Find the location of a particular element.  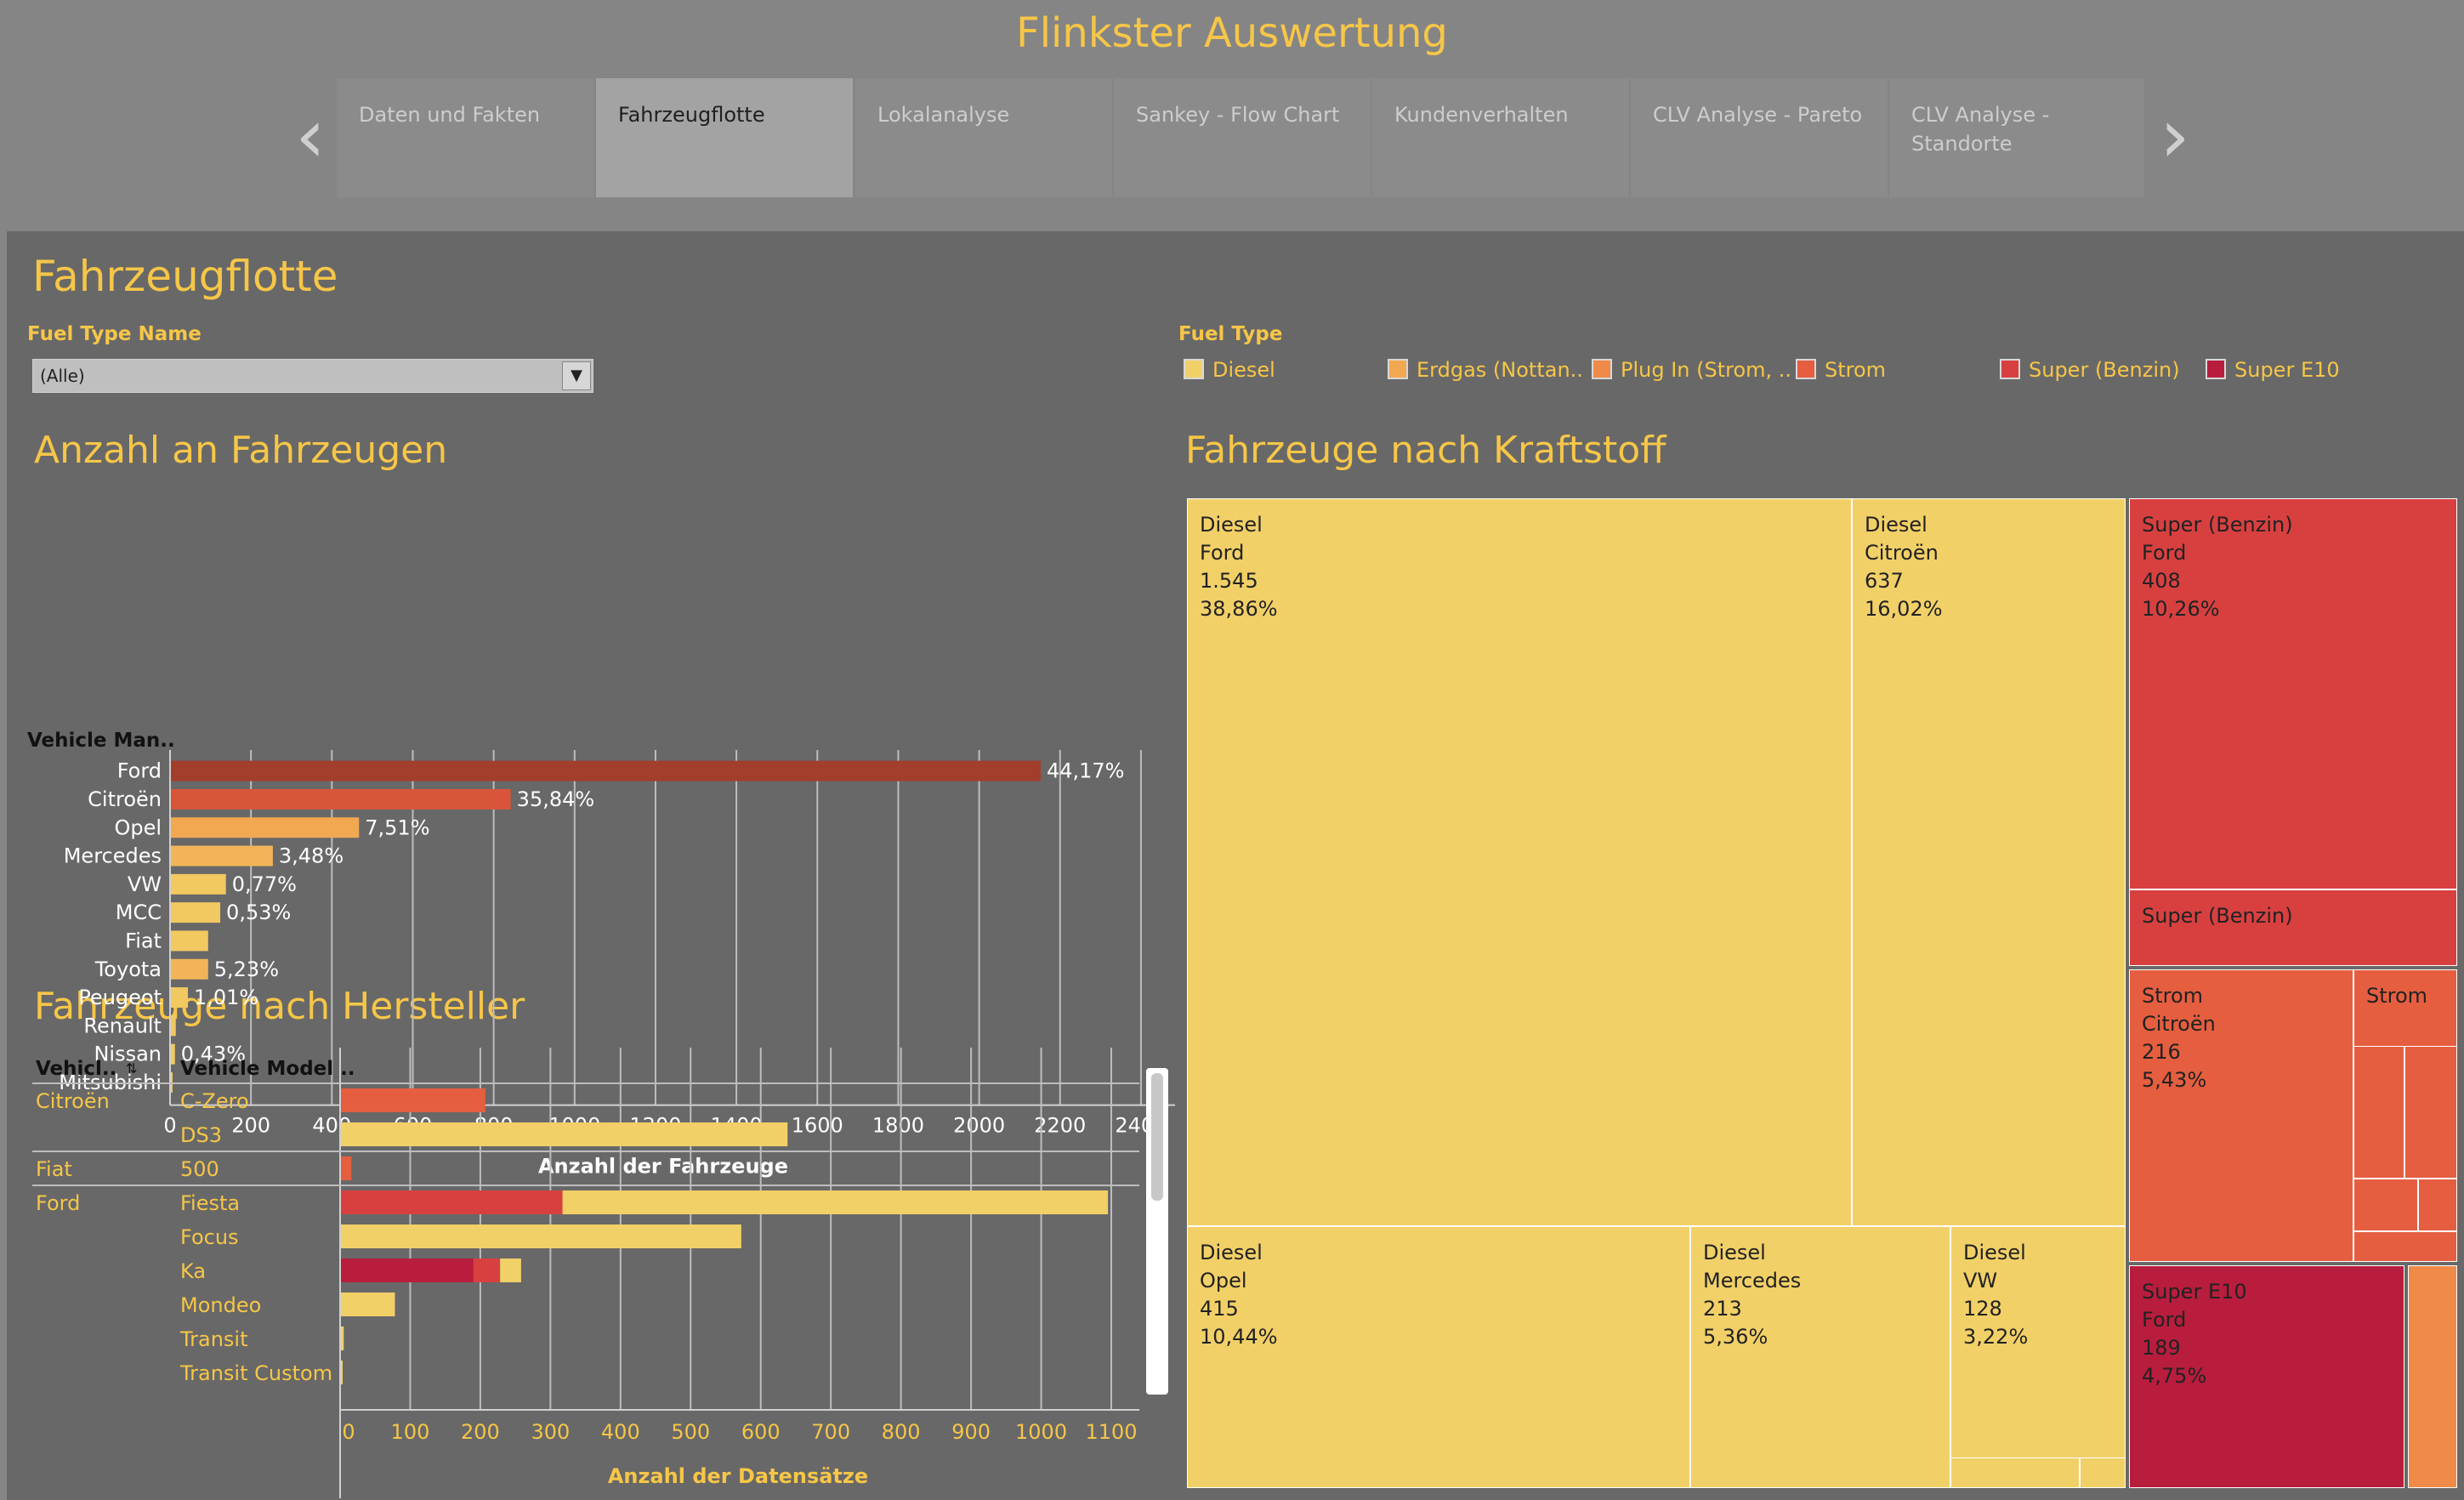

tab-sankey-flow-chart: Sankey - Flow Chart is located at coordinates (1242, 137).